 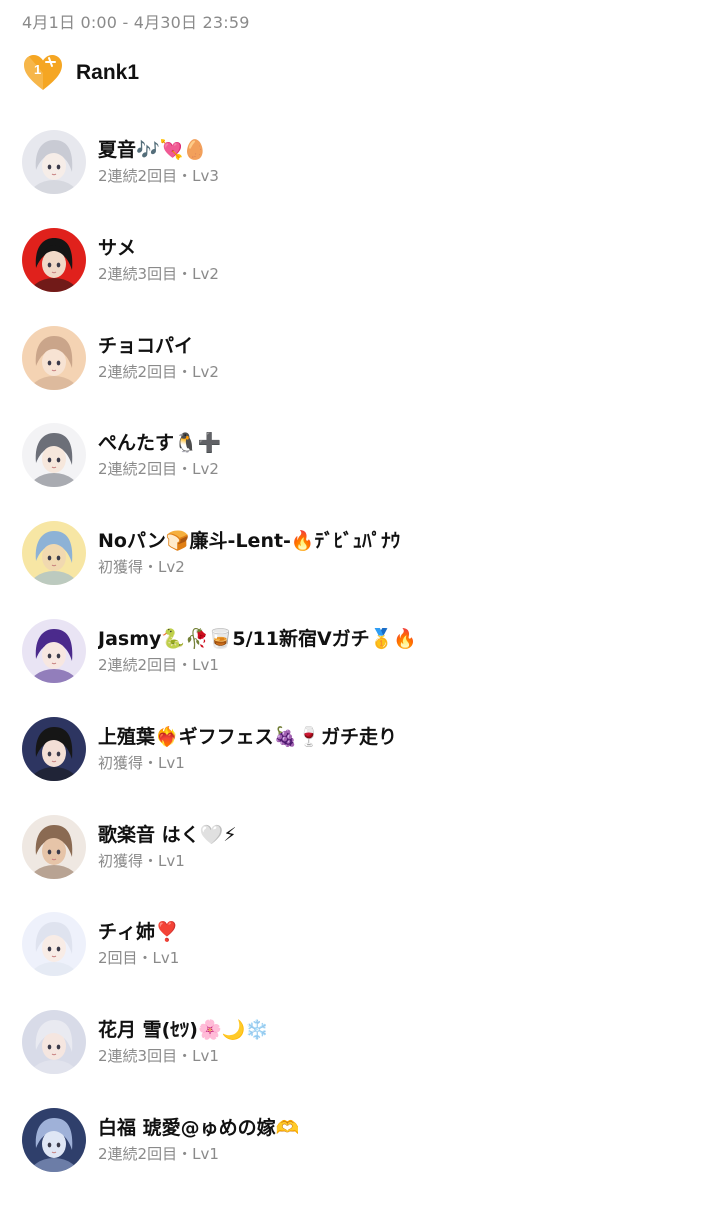 What do you see at coordinates (54, 650) in the screenshot?
I see `purple-hair-girl-avatar-icon` at bounding box center [54, 650].